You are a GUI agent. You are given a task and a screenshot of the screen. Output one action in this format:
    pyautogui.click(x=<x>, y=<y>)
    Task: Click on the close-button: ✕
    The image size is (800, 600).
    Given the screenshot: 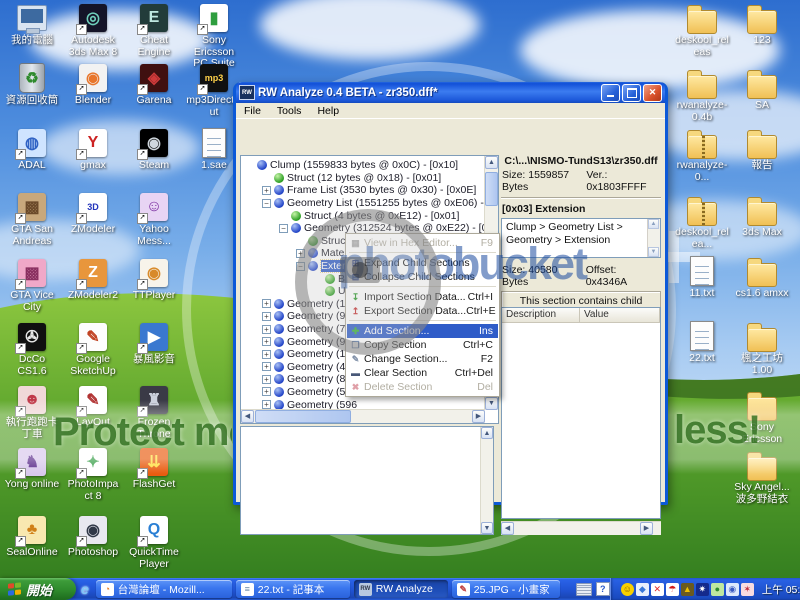 What is the action you would take?
    pyautogui.click(x=652, y=92)
    